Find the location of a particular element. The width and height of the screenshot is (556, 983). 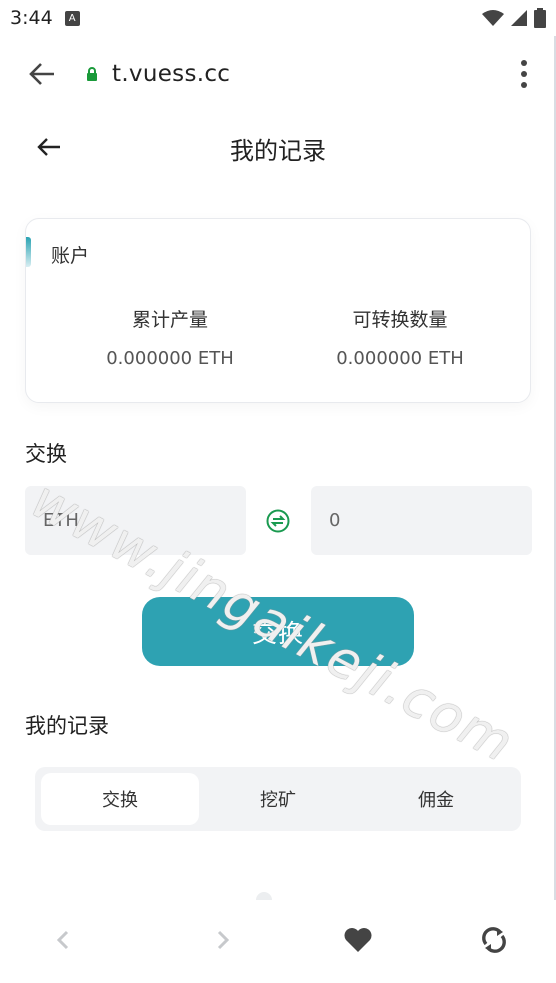

browser-menu-button is located at coordinates (524, 74).